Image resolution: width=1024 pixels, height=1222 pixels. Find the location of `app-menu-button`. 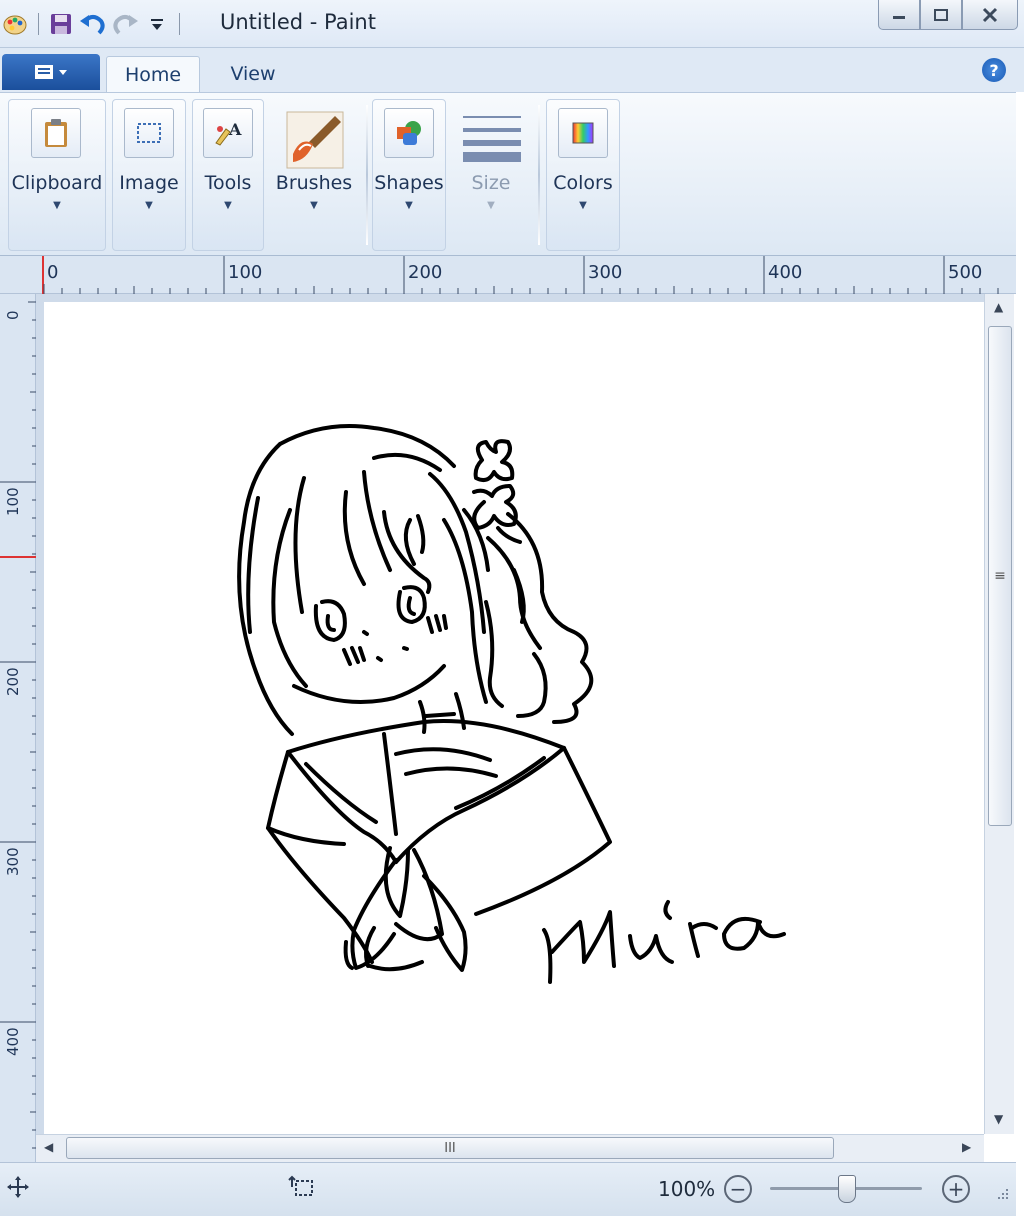

app-menu-button is located at coordinates (51, 72).